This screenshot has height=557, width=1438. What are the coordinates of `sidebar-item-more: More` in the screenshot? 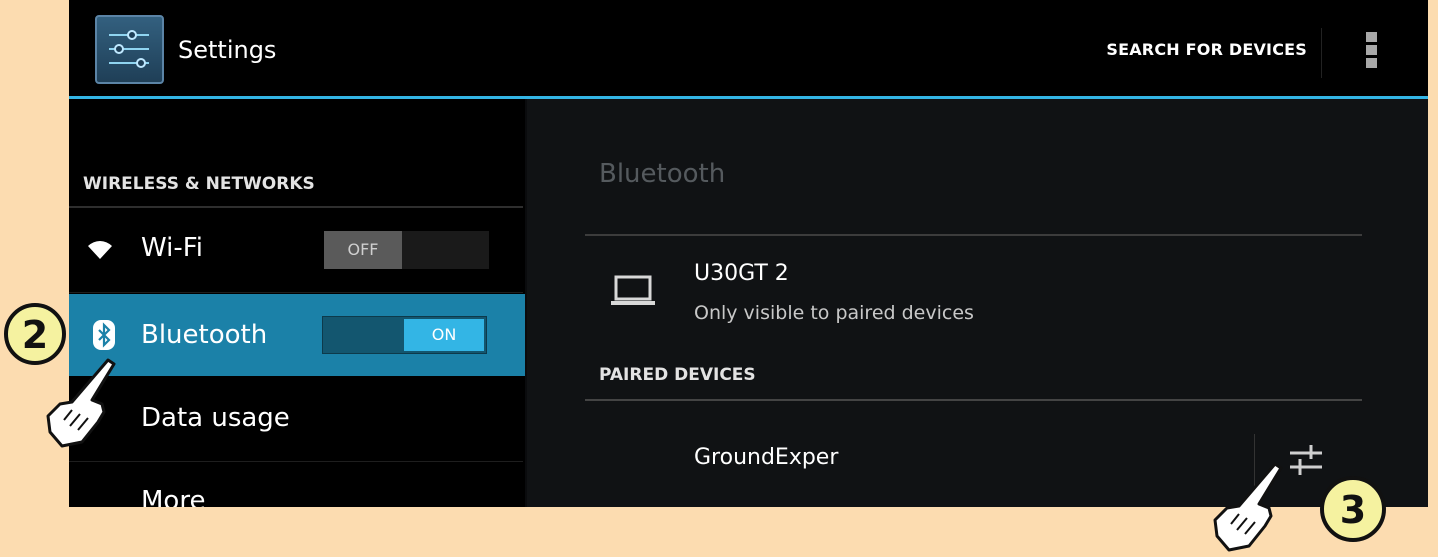 It's located at (297, 485).